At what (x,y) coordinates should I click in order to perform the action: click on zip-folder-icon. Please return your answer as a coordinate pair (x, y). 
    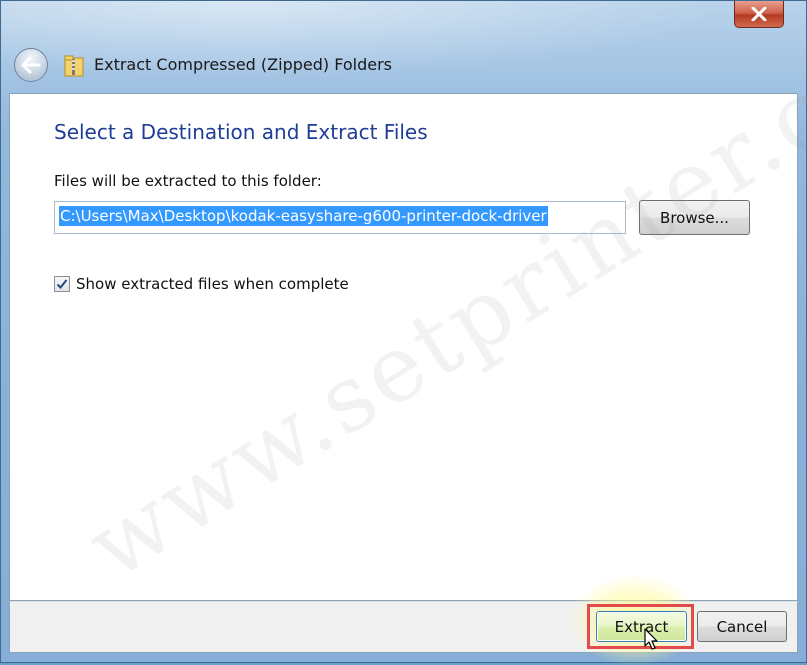
    Looking at the image, I should click on (74, 66).